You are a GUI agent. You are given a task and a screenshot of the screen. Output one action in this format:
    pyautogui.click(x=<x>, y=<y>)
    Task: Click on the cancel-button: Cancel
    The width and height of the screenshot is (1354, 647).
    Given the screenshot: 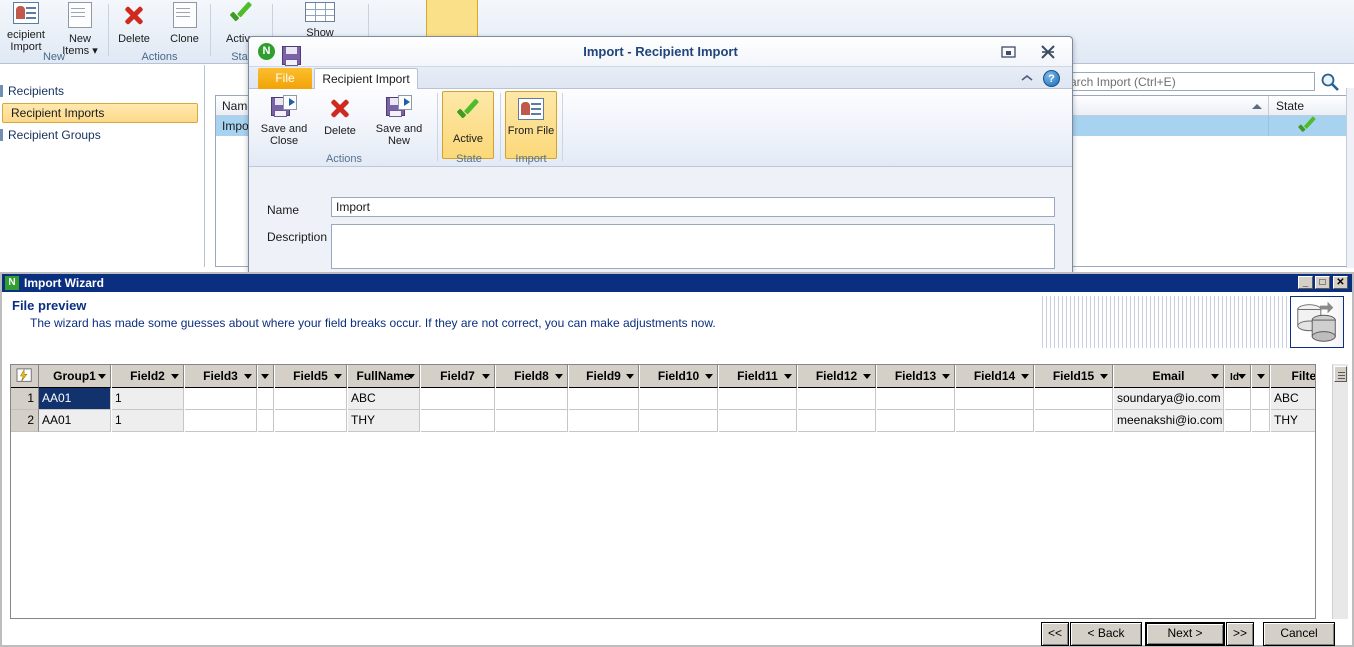 What is the action you would take?
    pyautogui.click(x=1299, y=634)
    